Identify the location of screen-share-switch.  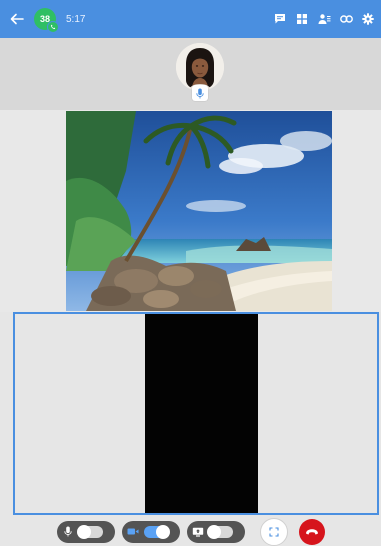
(219, 531).